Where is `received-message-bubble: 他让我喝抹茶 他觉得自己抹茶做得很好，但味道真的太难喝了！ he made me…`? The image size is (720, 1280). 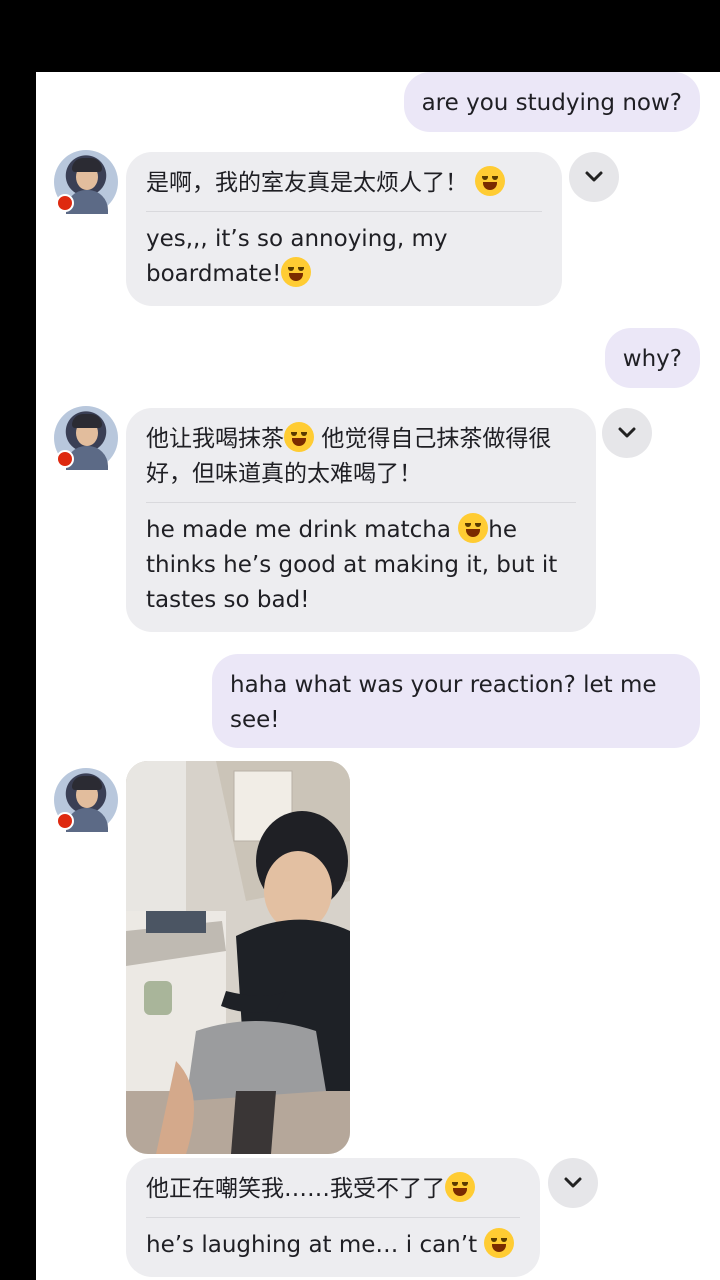 received-message-bubble: 他让我喝抹茶 他觉得自己抹茶做得很好，但味道真的太难喝了！ he made me… is located at coordinates (361, 520).